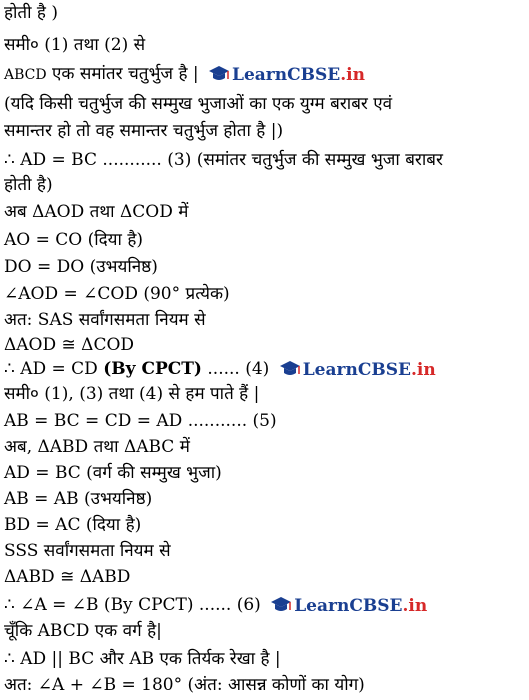  Describe the element at coordinates (113, 473) in the screenshot. I see `text-line: AD = BC (वर्ग की सम्मुख भुजा)` at that location.